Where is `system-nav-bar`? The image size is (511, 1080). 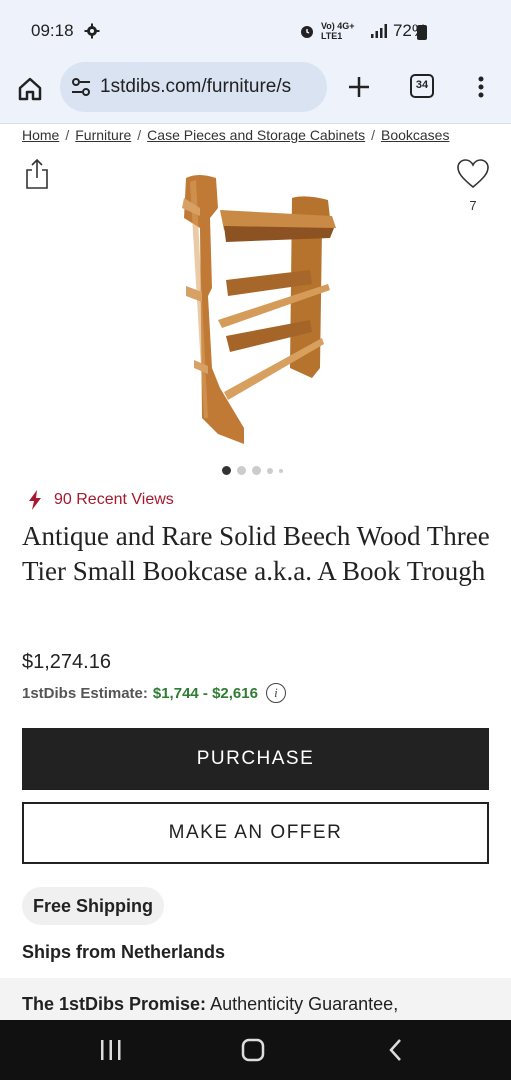 system-nav-bar is located at coordinates (255, 1050).